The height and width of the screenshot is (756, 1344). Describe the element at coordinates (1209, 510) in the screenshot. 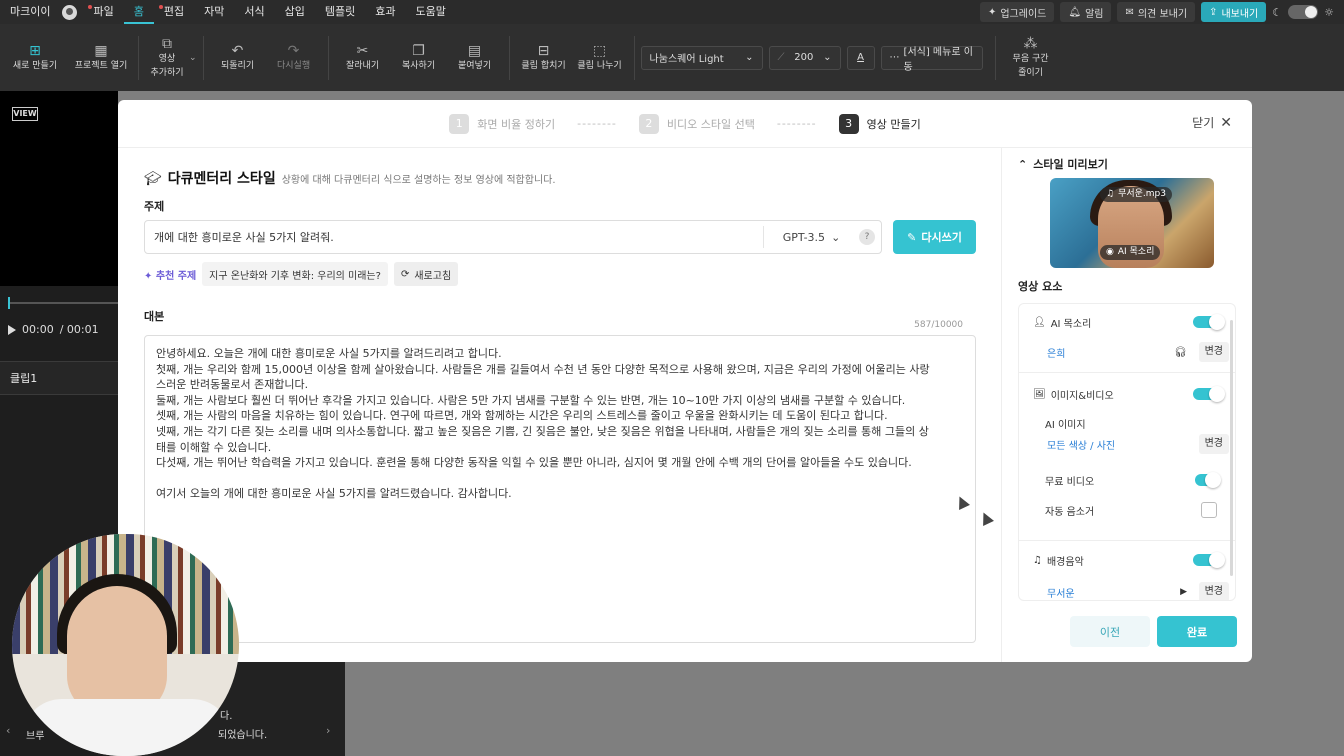

I see `auto-mute-checkbox` at that location.